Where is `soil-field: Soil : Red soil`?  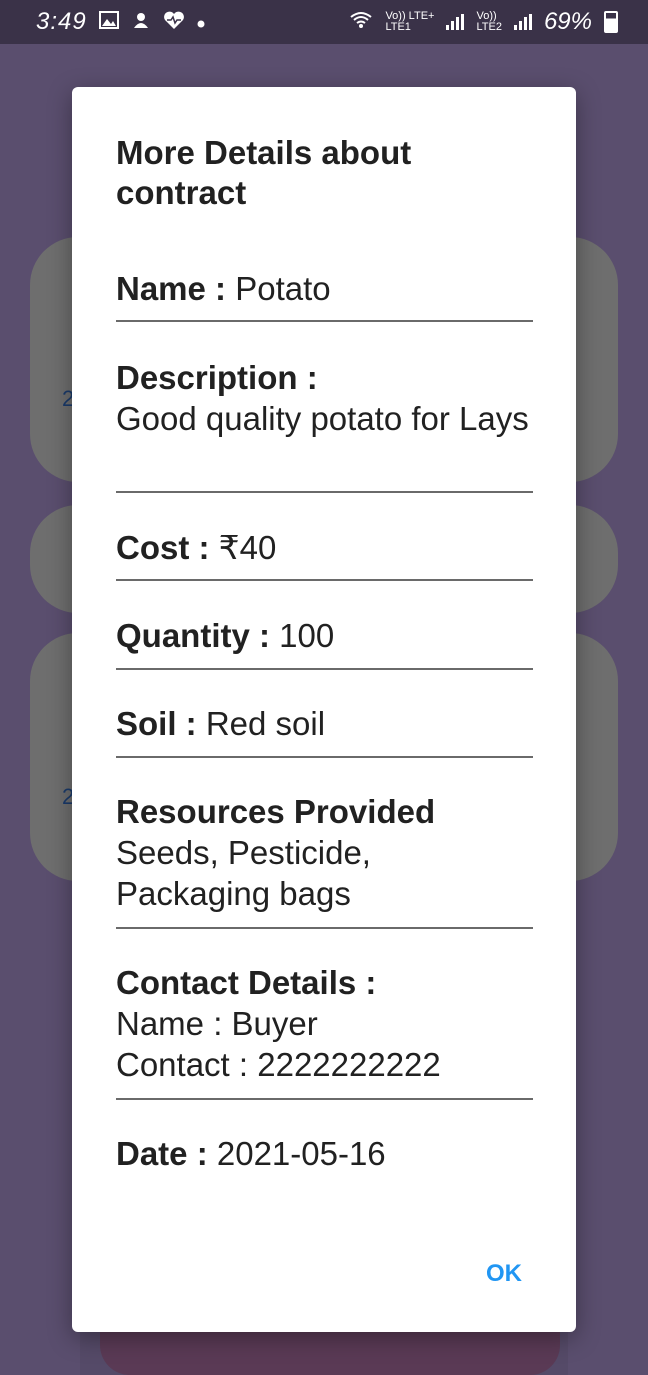 soil-field: Soil : Red soil is located at coordinates (324, 723).